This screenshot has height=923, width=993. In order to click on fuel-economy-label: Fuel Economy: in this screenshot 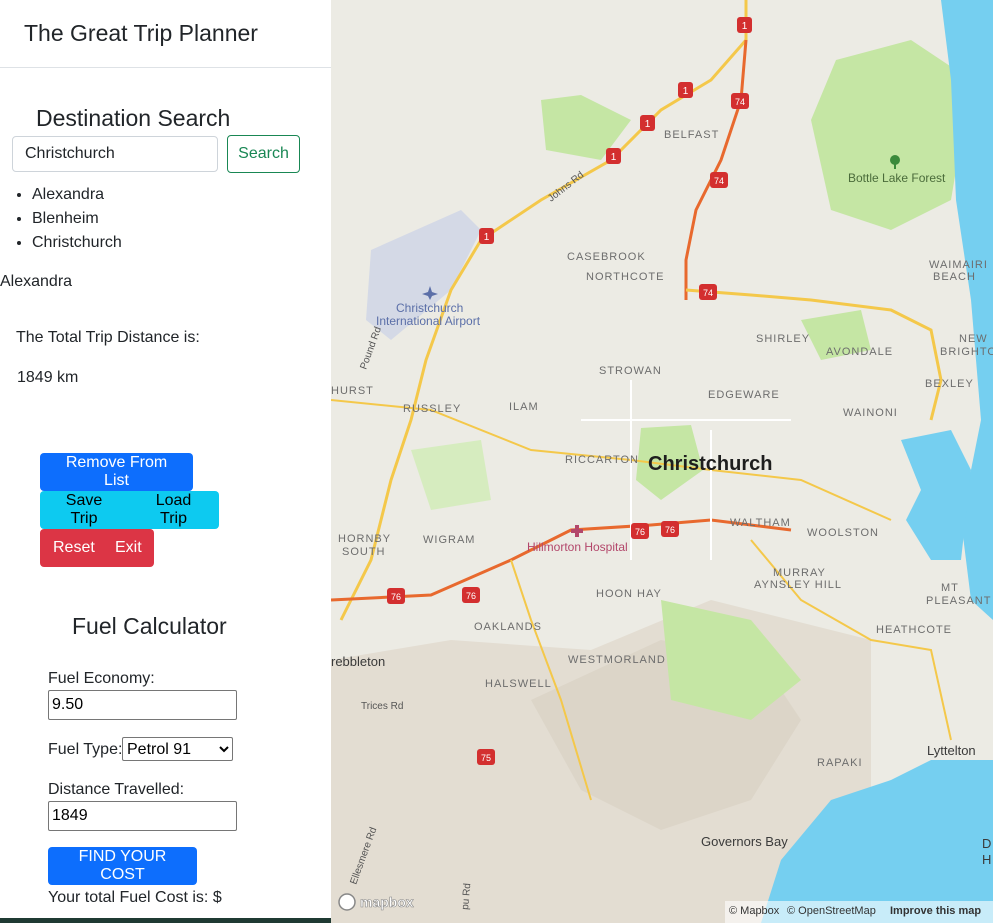, I will do `click(101, 678)`.